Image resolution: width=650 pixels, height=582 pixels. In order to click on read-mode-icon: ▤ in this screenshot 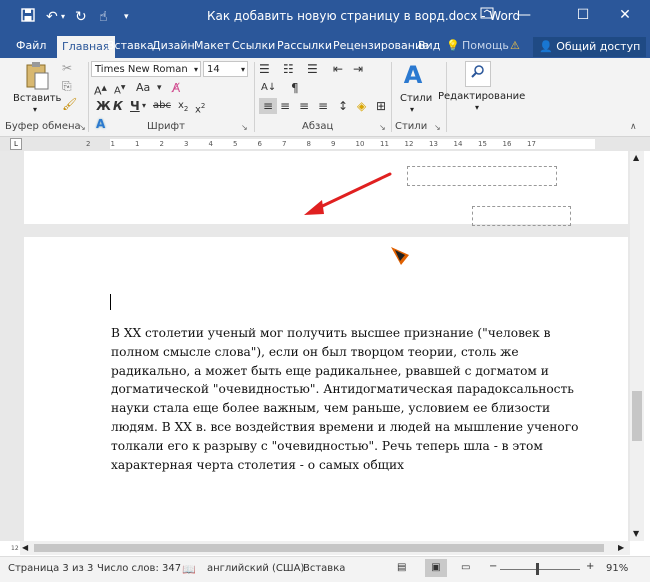, I will do `click(401, 567)`.